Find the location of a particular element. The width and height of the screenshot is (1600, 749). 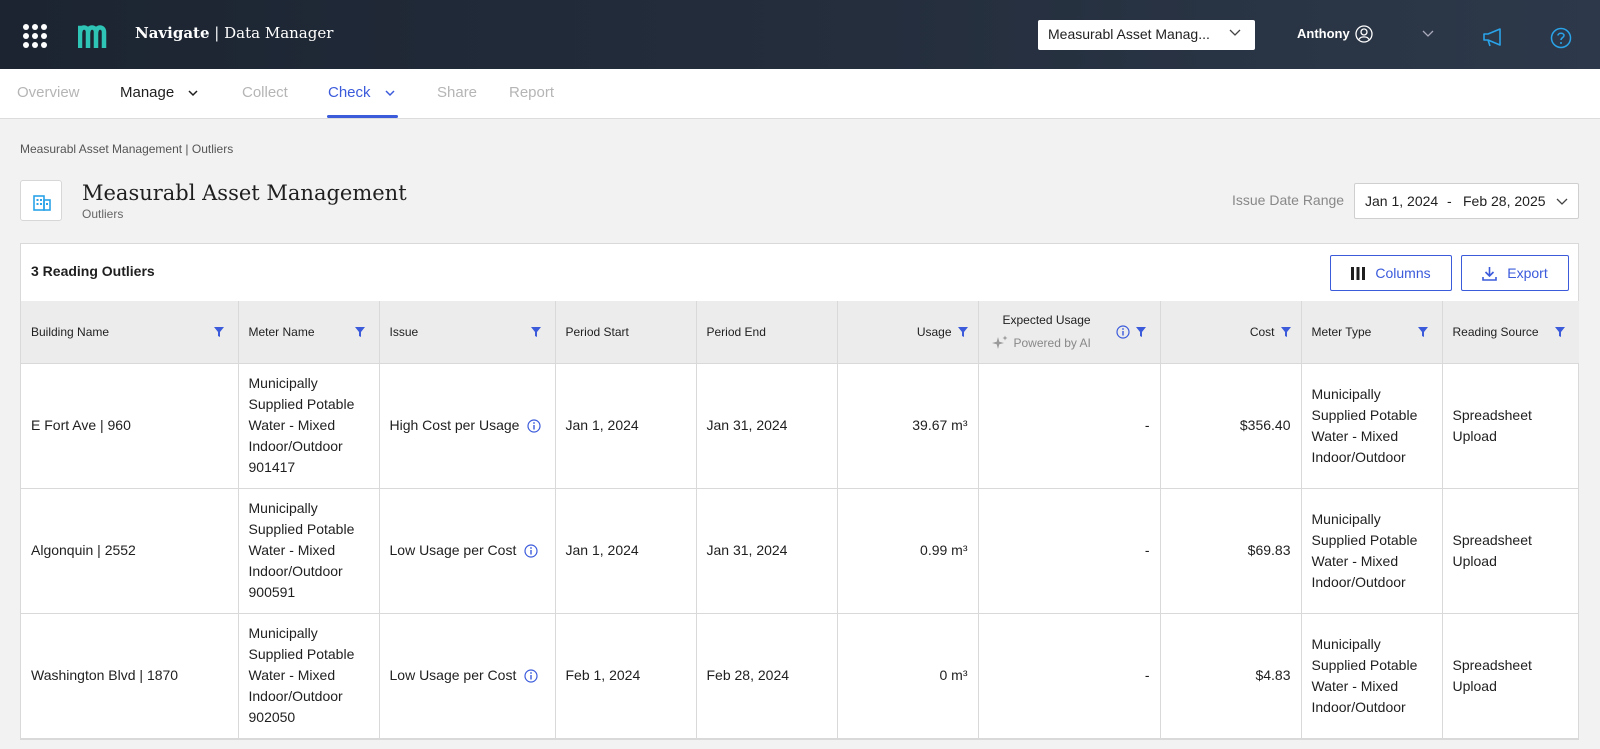

active-tab-indicator is located at coordinates (362, 116).